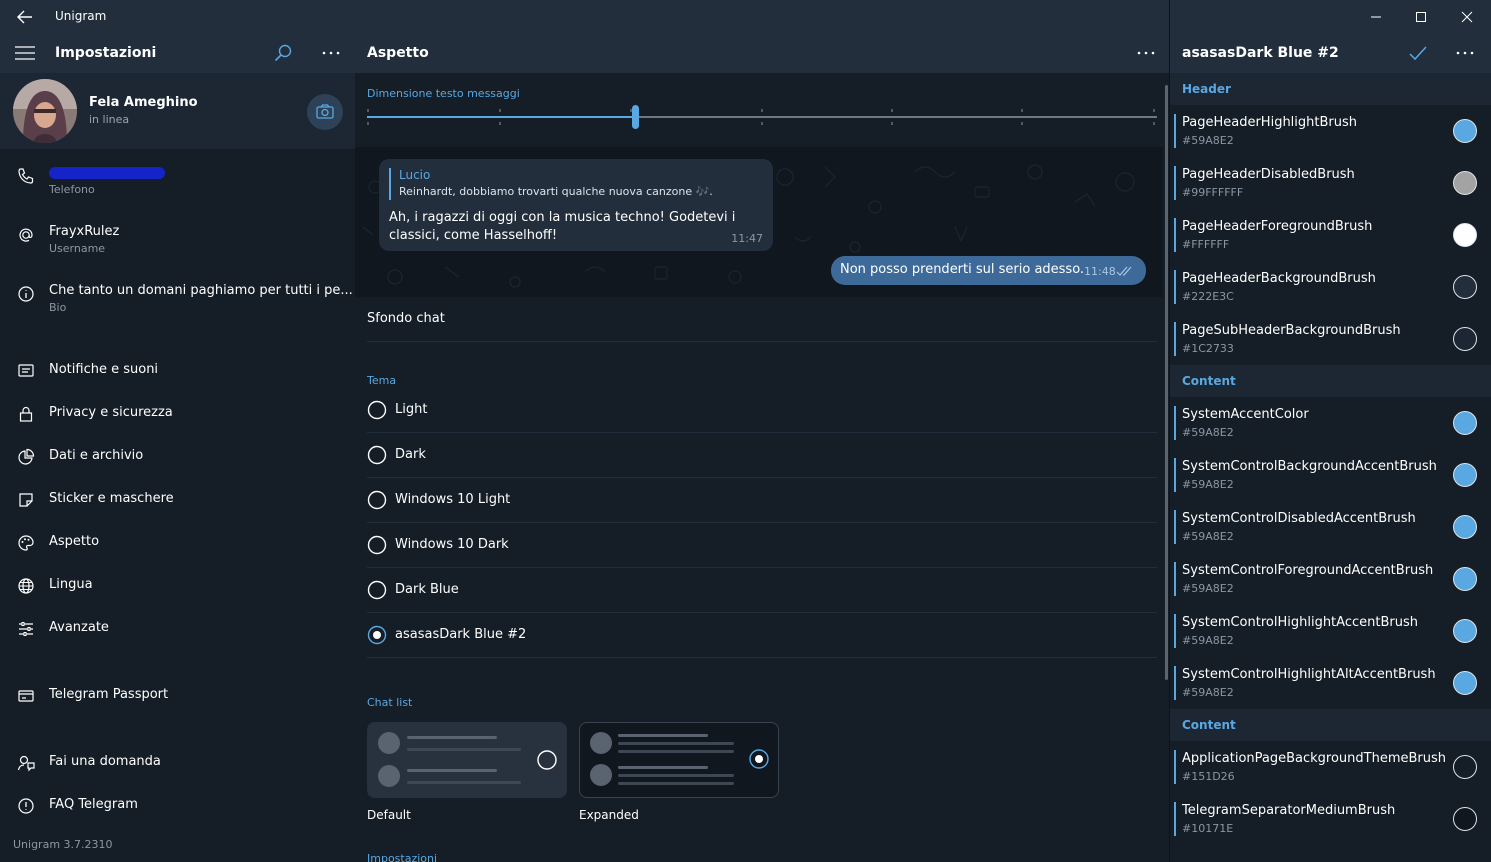 Image resolution: width=1491 pixels, height=862 pixels. I want to click on search-icon, so click(283, 53).